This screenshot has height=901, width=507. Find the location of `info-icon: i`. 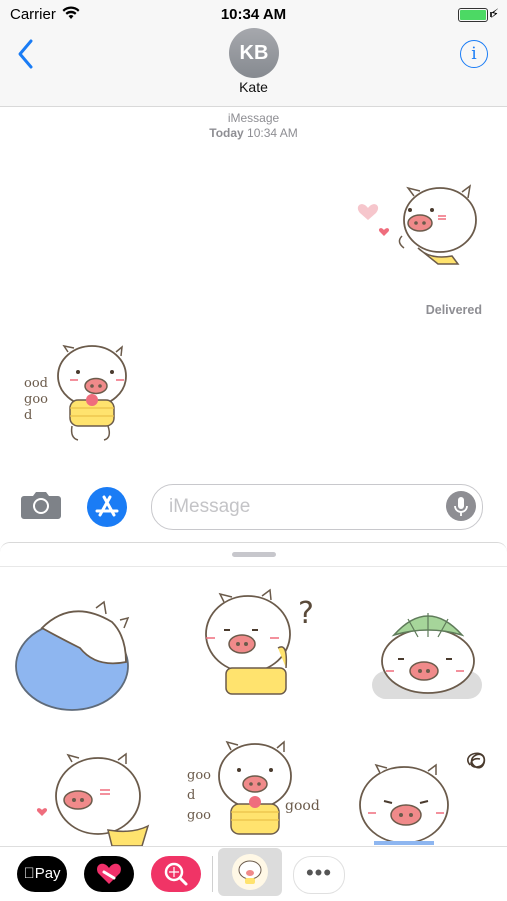

info-icon: i is located at coordinates (474, 54).